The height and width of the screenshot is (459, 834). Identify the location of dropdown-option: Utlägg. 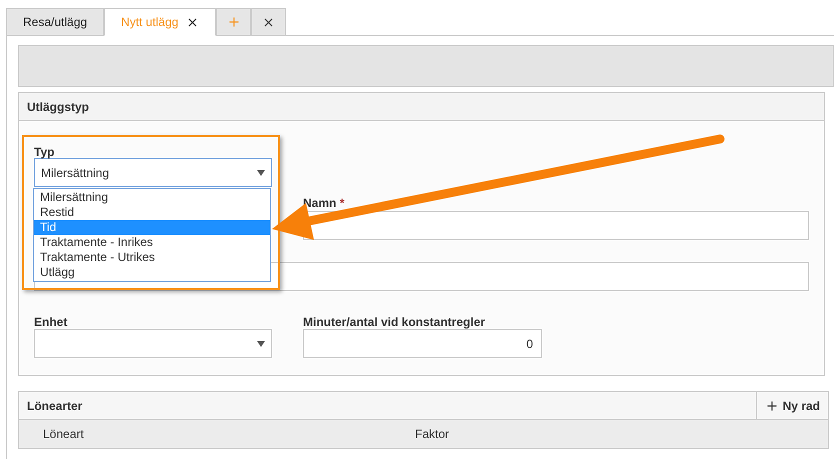
(152, 272).